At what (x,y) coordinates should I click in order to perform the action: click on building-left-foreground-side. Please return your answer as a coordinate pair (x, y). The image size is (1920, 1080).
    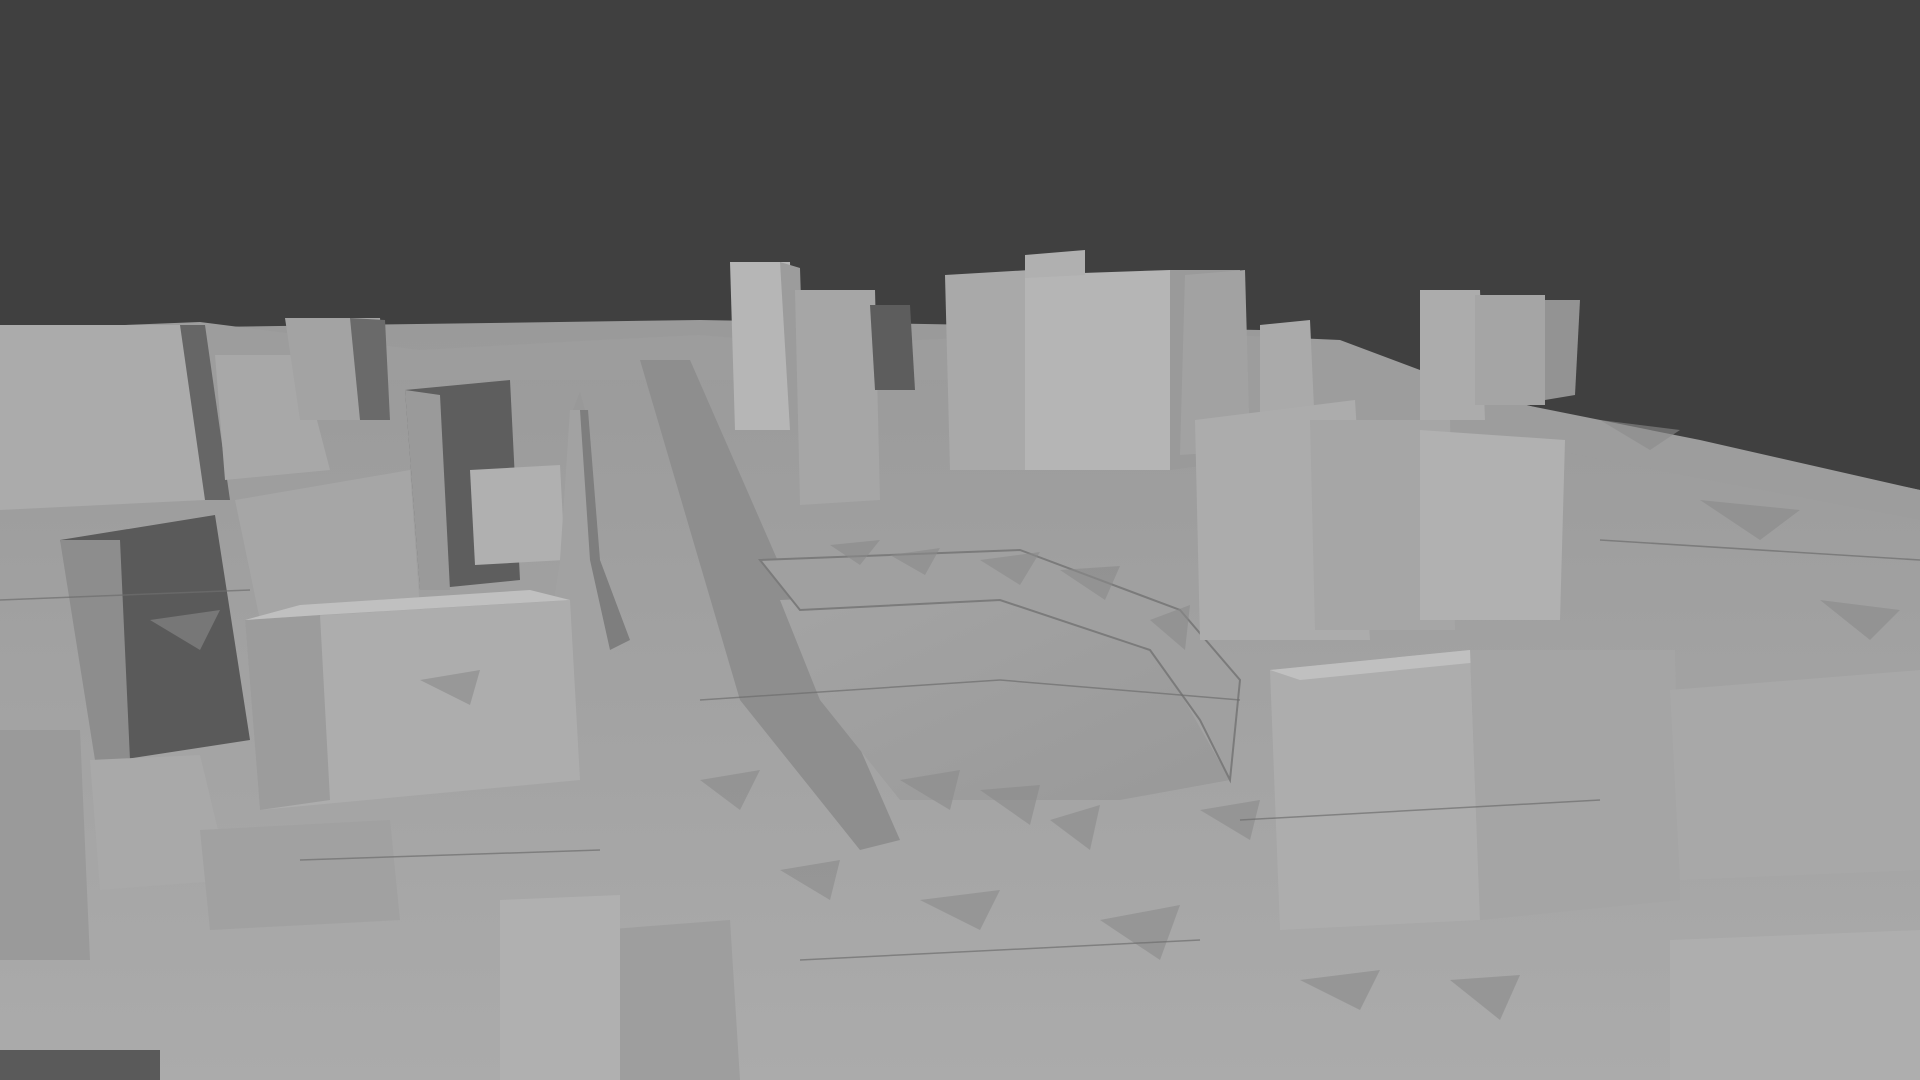
    Looking at the image, I should click on (287, 712).